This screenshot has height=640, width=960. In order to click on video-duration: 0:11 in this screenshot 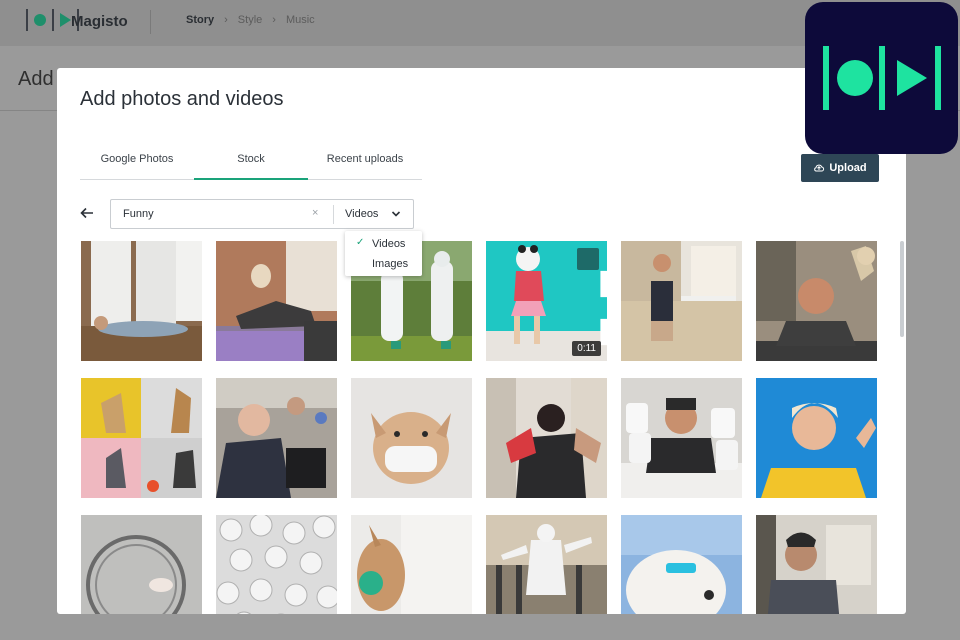, I will do `click(586, 348)`.